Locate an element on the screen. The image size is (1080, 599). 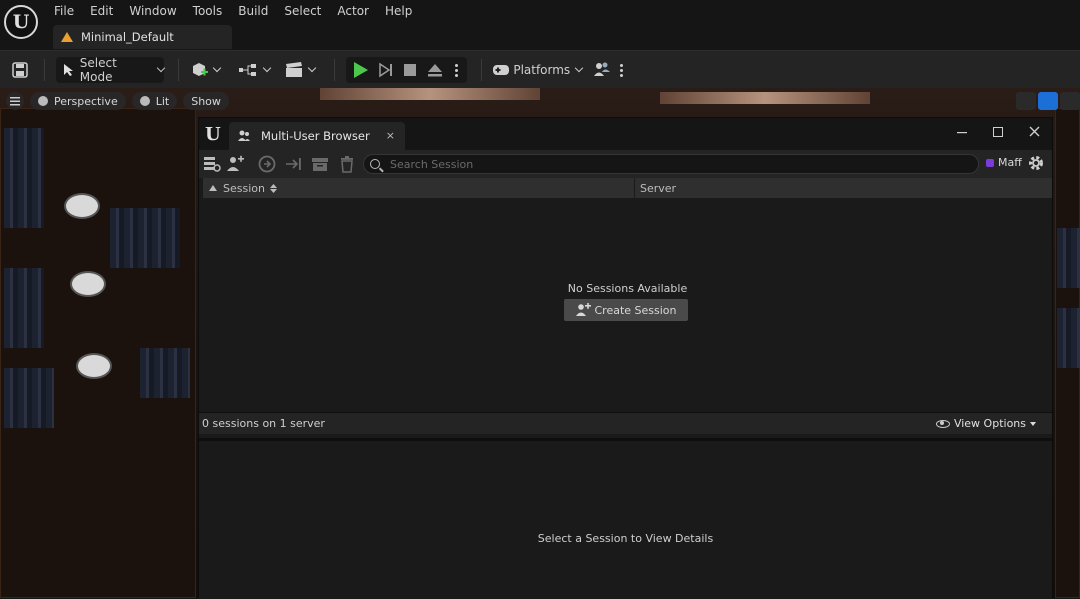
select-mode-dropdown: Select Mode is located at coordinates (111, 70).